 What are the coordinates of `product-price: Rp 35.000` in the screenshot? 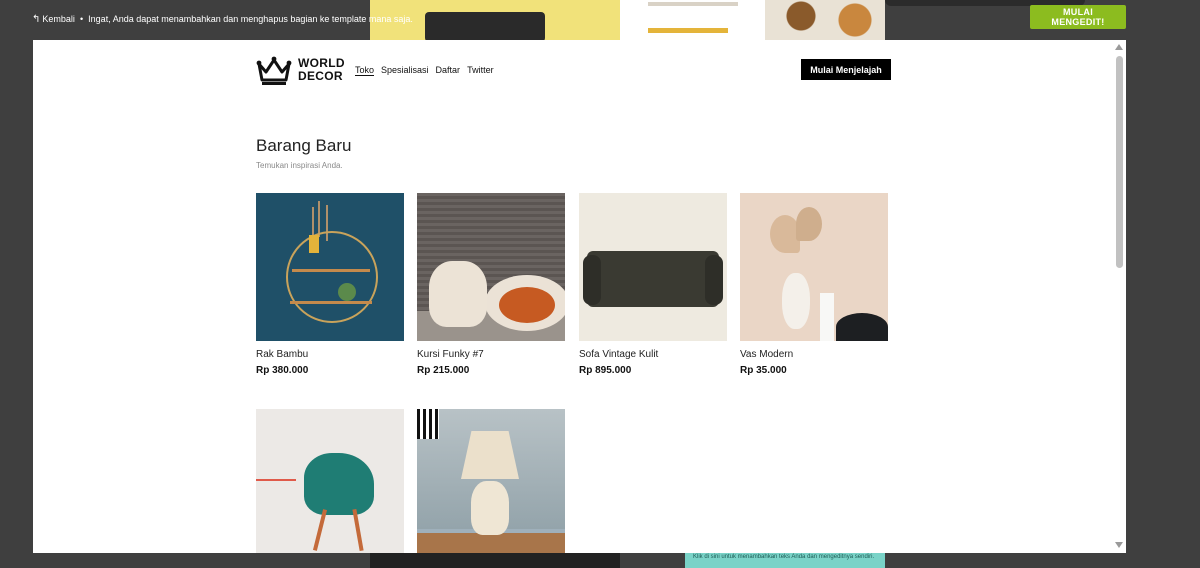 It's located at (763, 370).